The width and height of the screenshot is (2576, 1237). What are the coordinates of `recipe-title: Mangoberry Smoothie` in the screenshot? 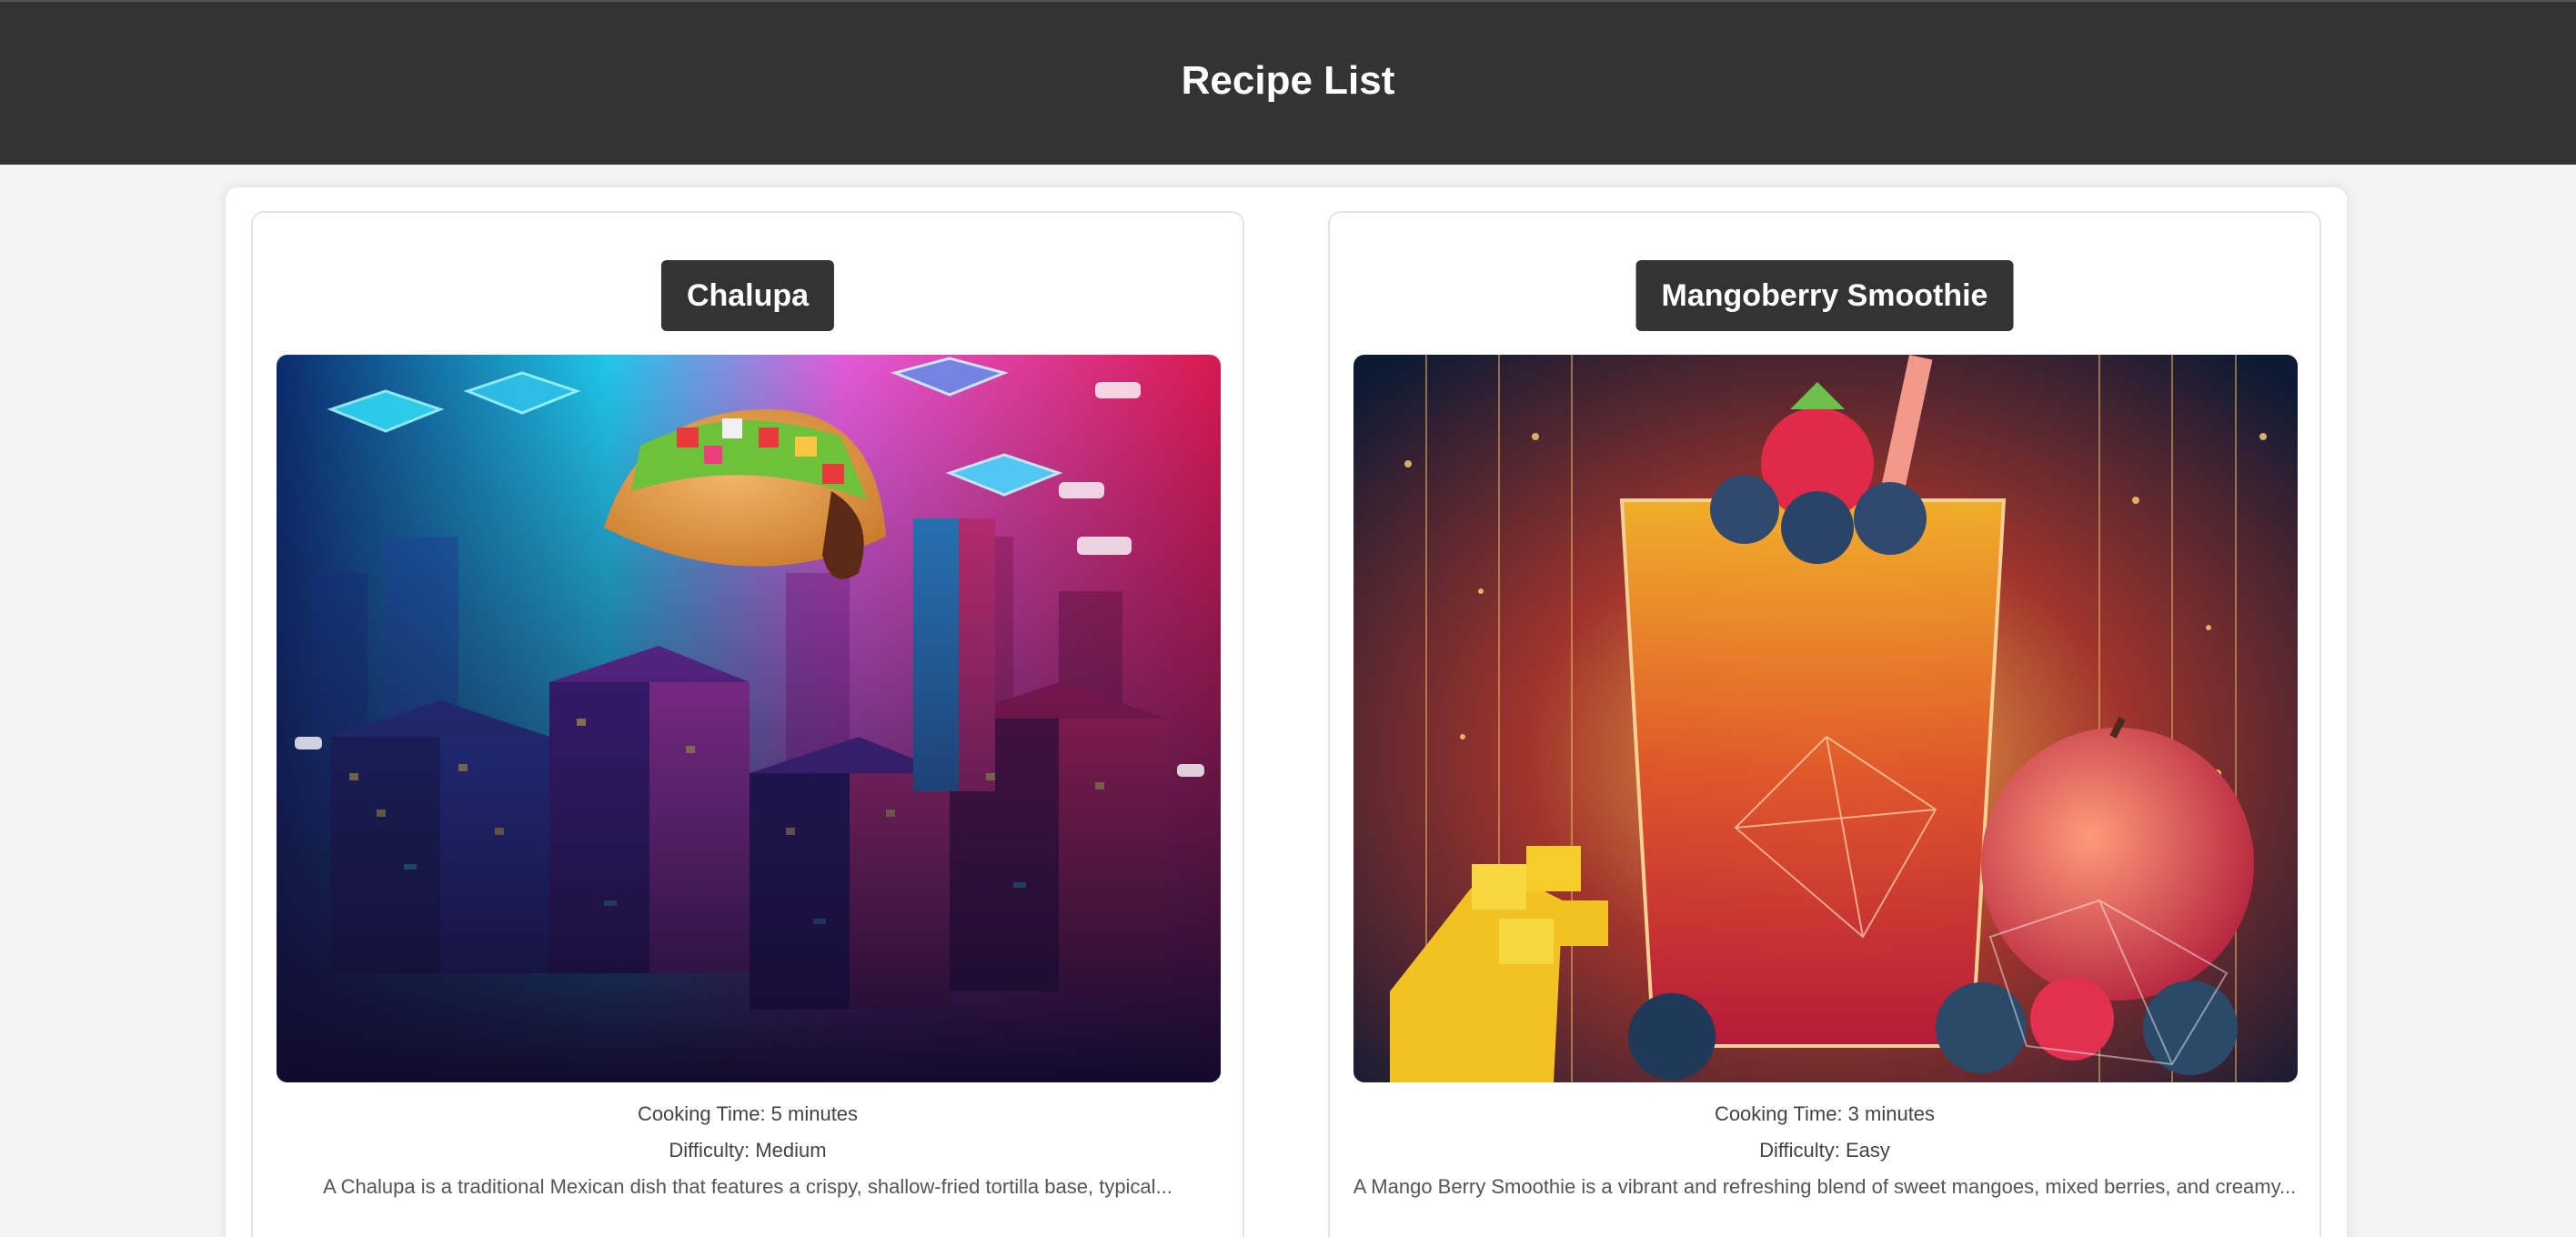 It's located at (1824, 295).